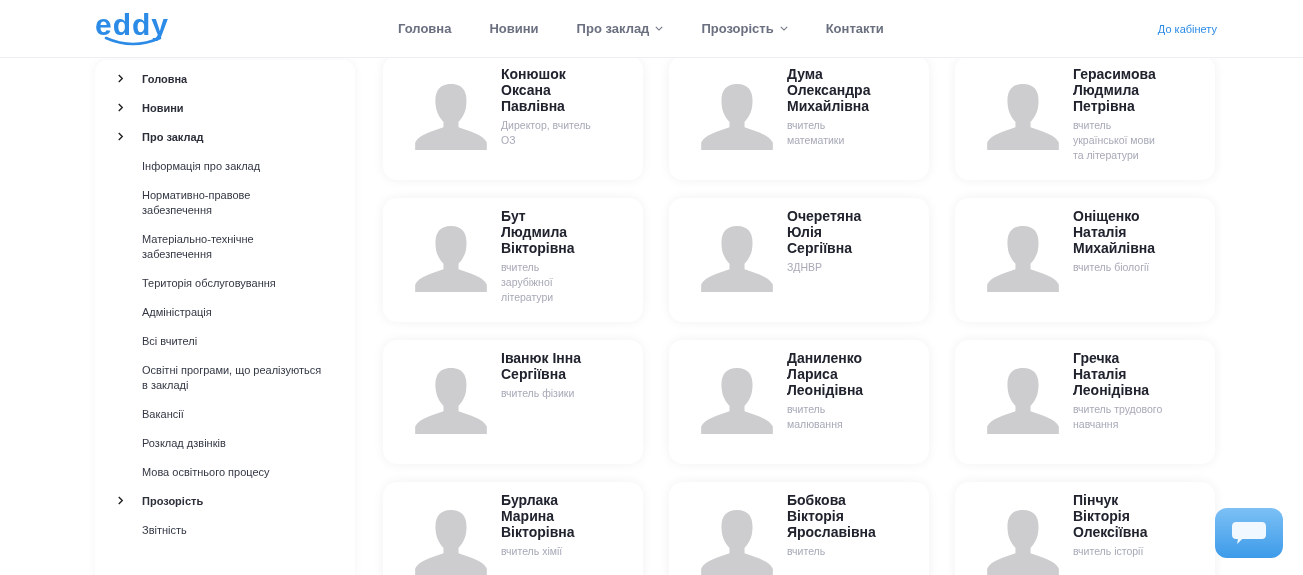  I want to click on staff-name: Бурлака Марина Вікторівна, so click(538, 516).